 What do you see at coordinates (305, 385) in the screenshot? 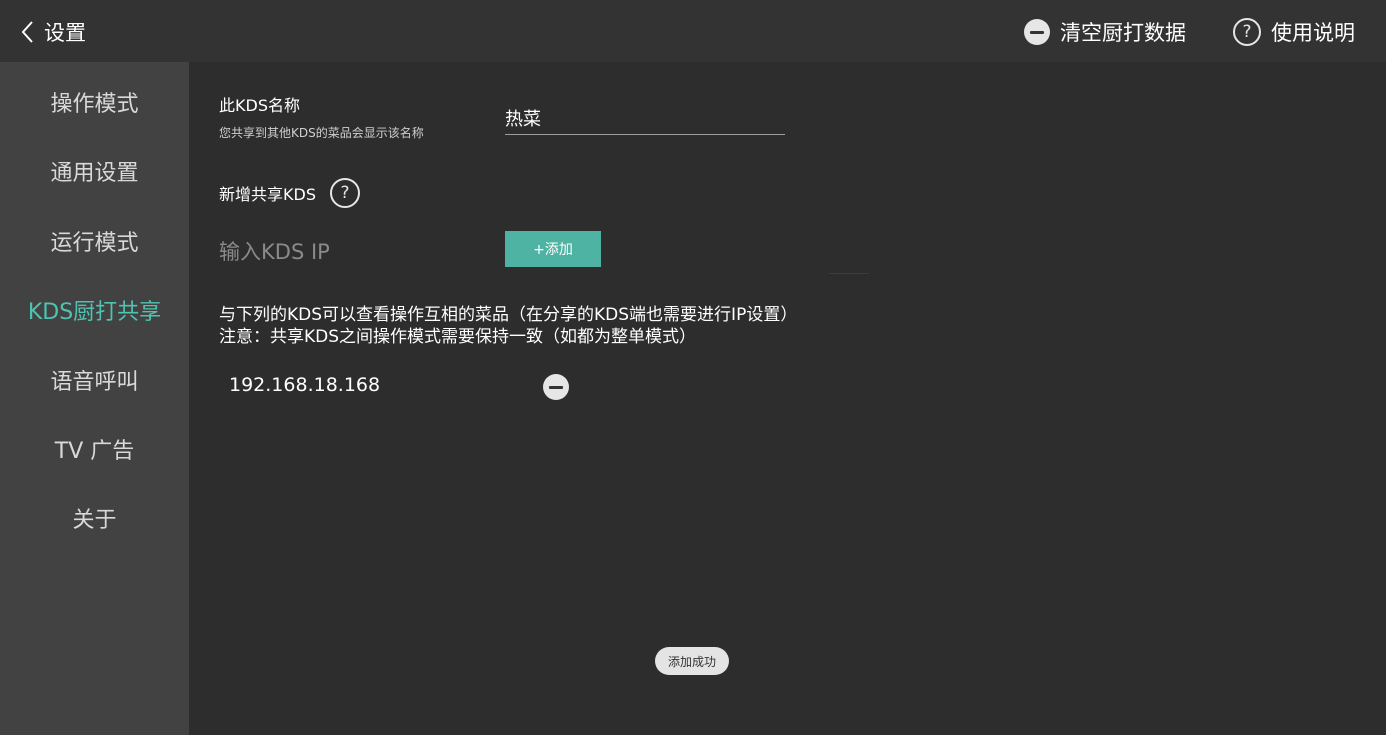
I see `shared-ip-item: 192.168.18.168` at bounding box center [305, 385].